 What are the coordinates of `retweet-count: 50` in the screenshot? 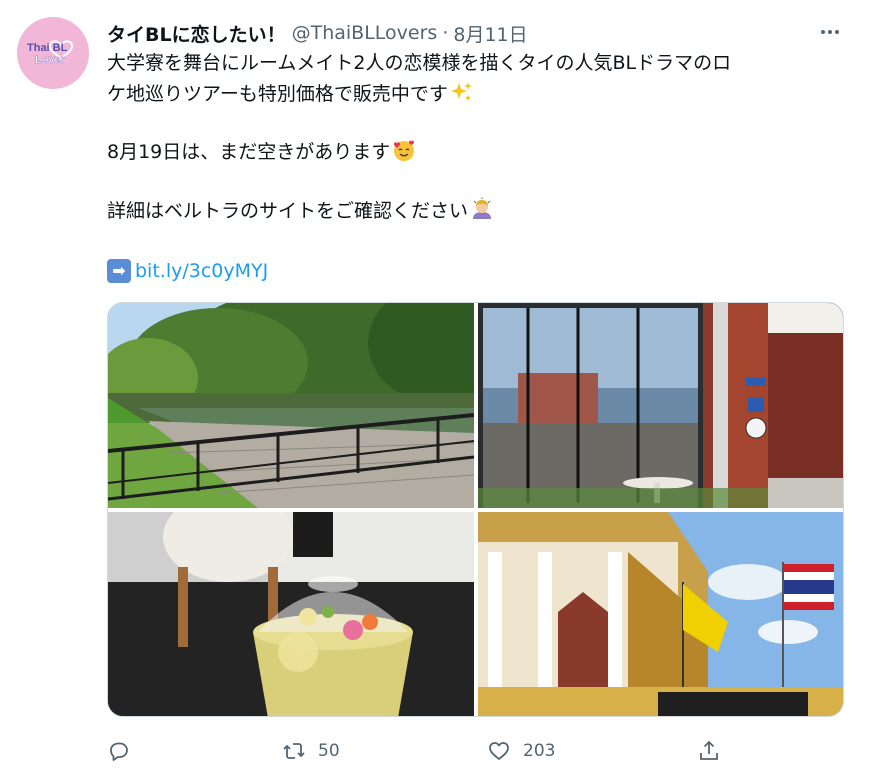 It's located at (329, 751).